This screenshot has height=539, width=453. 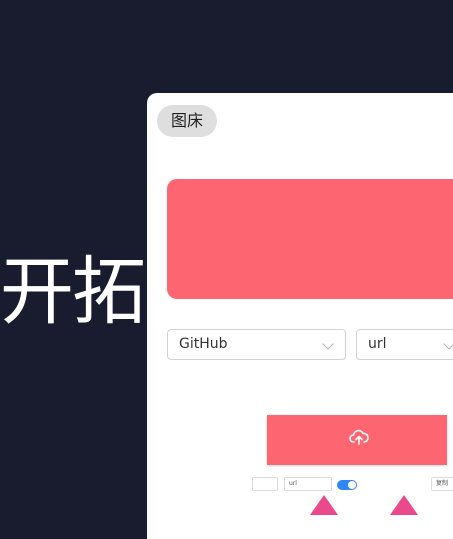 I want to click on upload-area, so click(x=357, y=440).